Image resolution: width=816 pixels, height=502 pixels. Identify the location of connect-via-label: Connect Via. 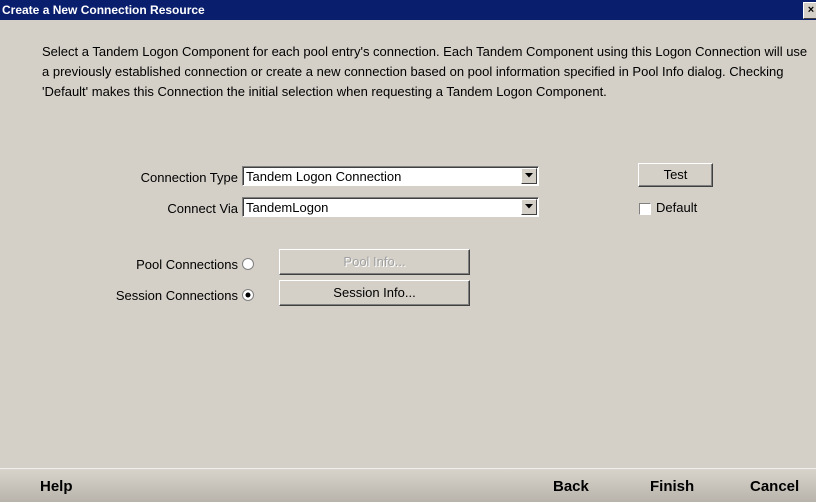
(202, 208).